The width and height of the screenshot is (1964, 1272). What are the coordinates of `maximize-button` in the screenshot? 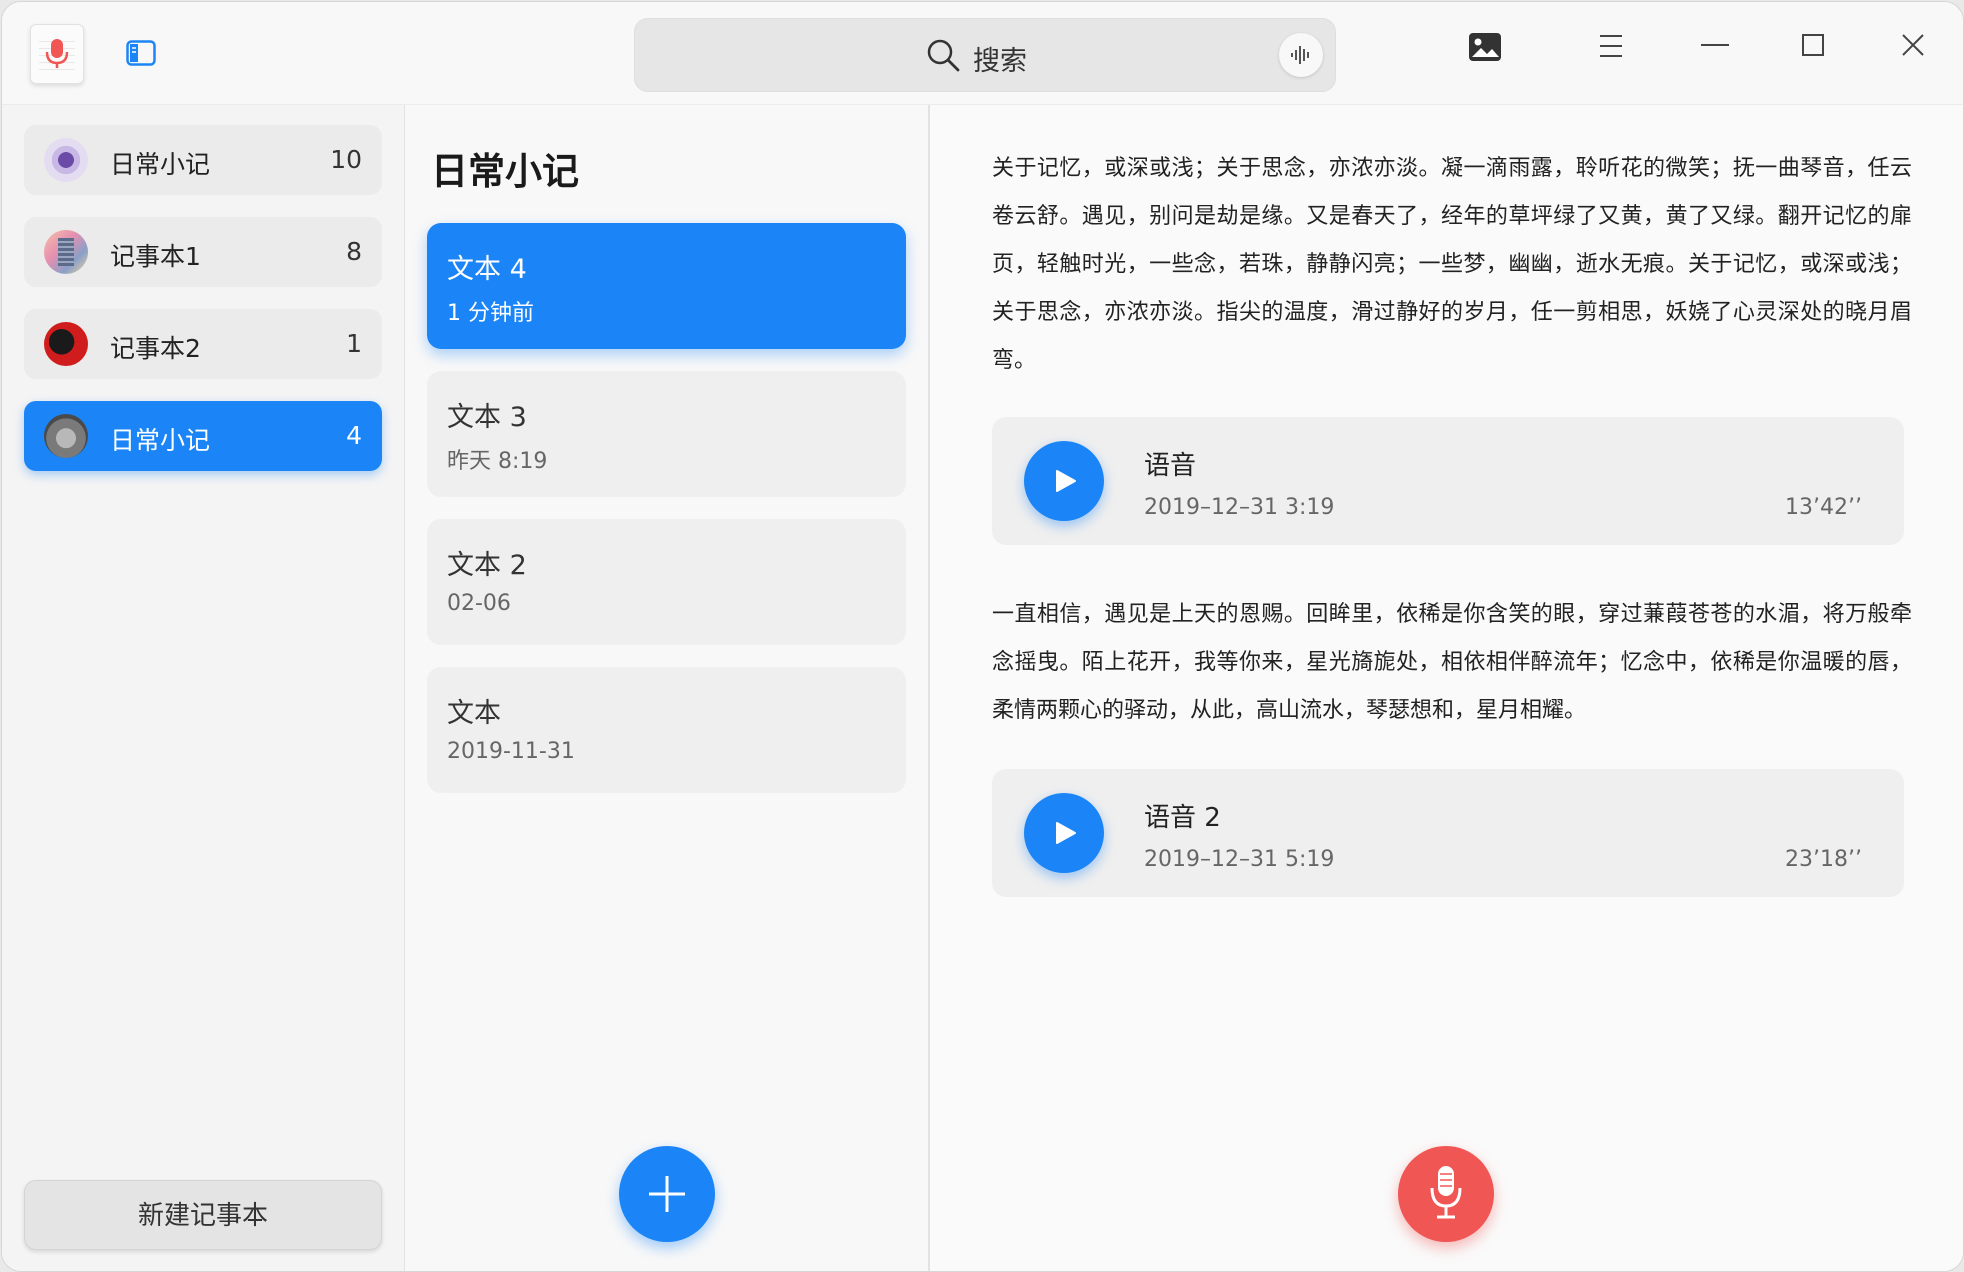 It's located at (1820, 52).